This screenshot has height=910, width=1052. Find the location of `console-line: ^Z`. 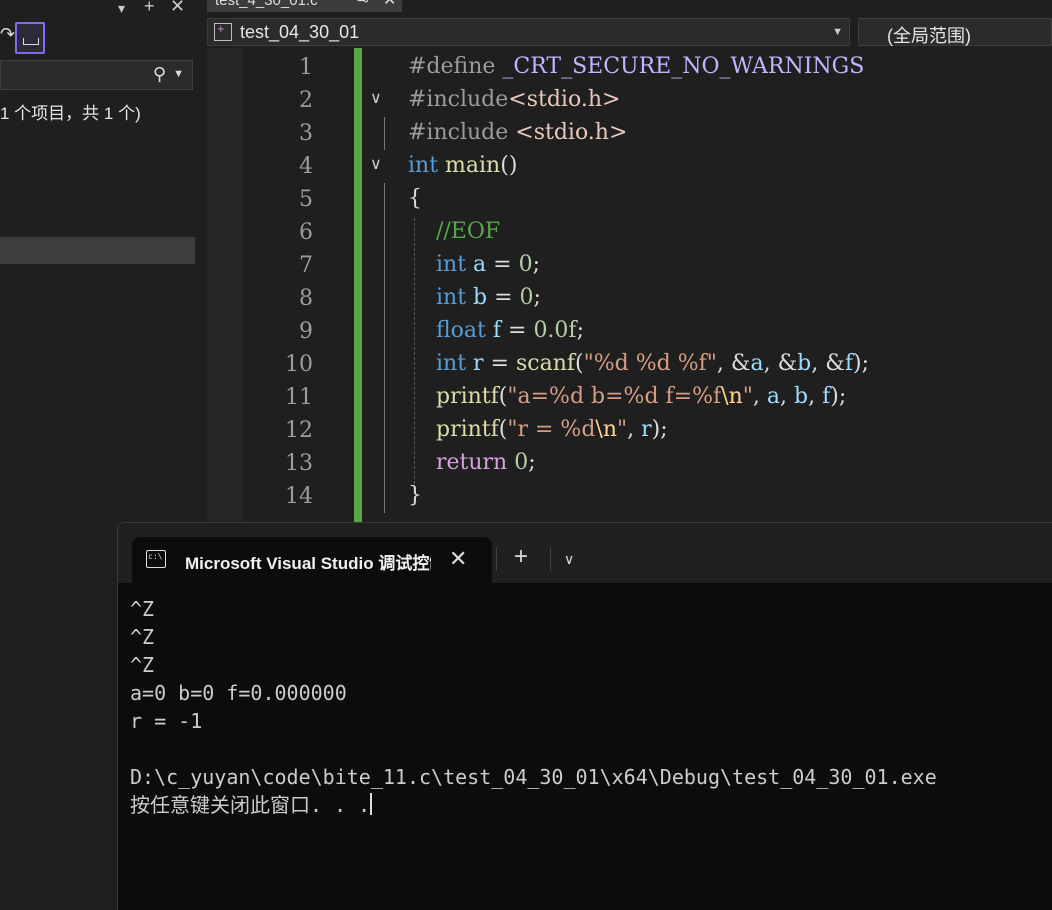

console-line: ^Z is located at coordinates (533, 637).